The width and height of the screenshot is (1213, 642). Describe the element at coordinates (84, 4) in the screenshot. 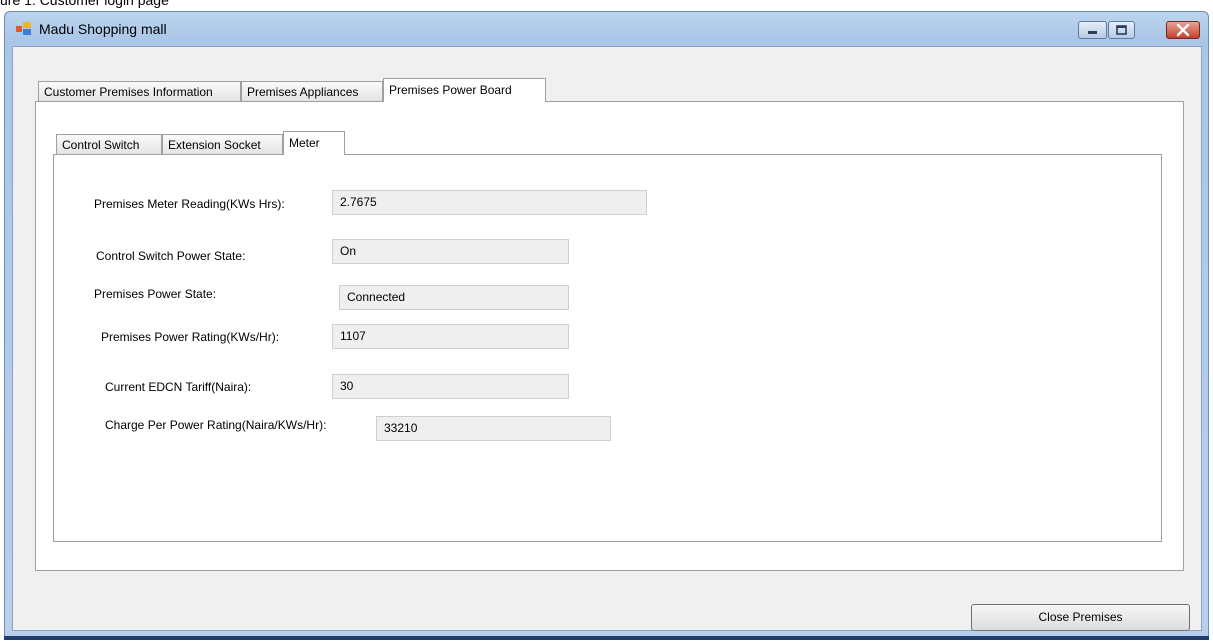

I see `figure-caption: ure 1: Customer login page` at that location.